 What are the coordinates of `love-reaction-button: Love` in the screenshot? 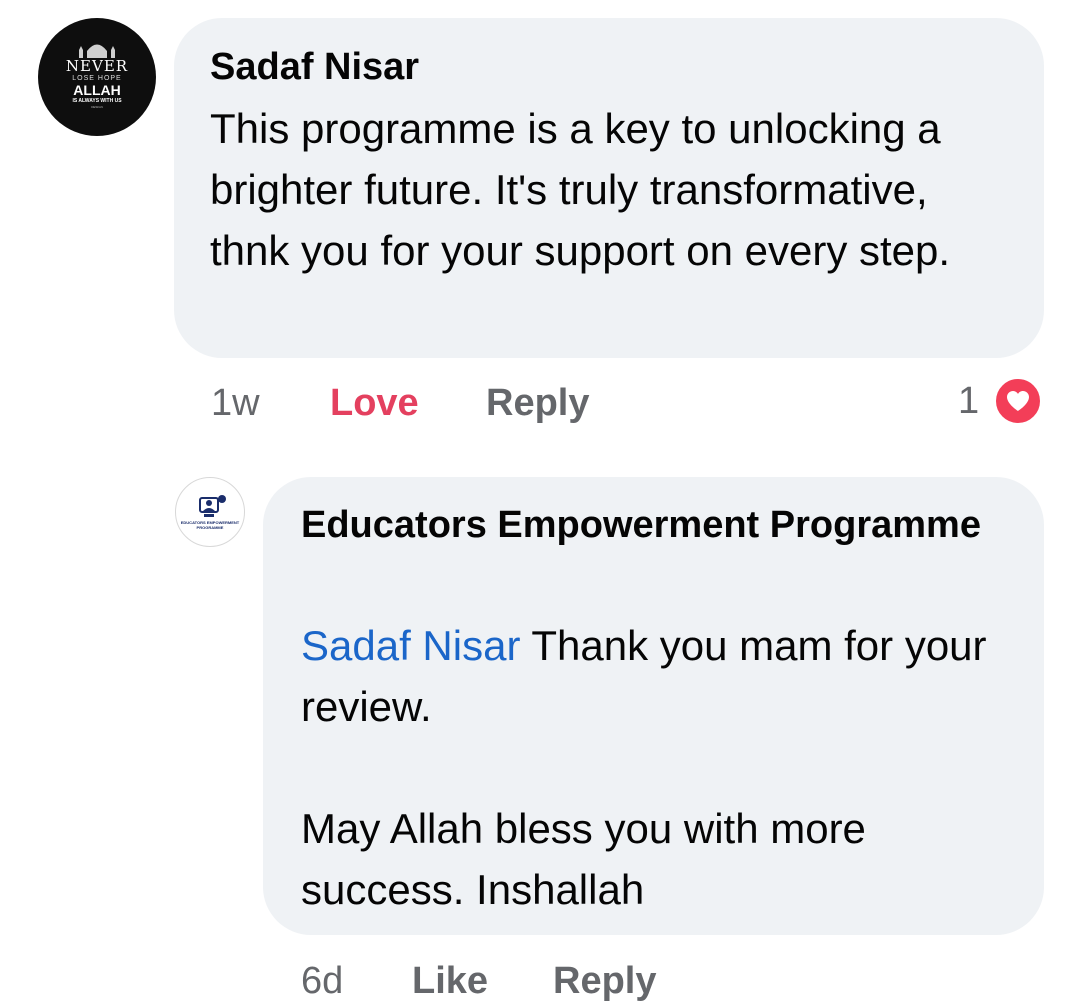 It's located at (374, 403).